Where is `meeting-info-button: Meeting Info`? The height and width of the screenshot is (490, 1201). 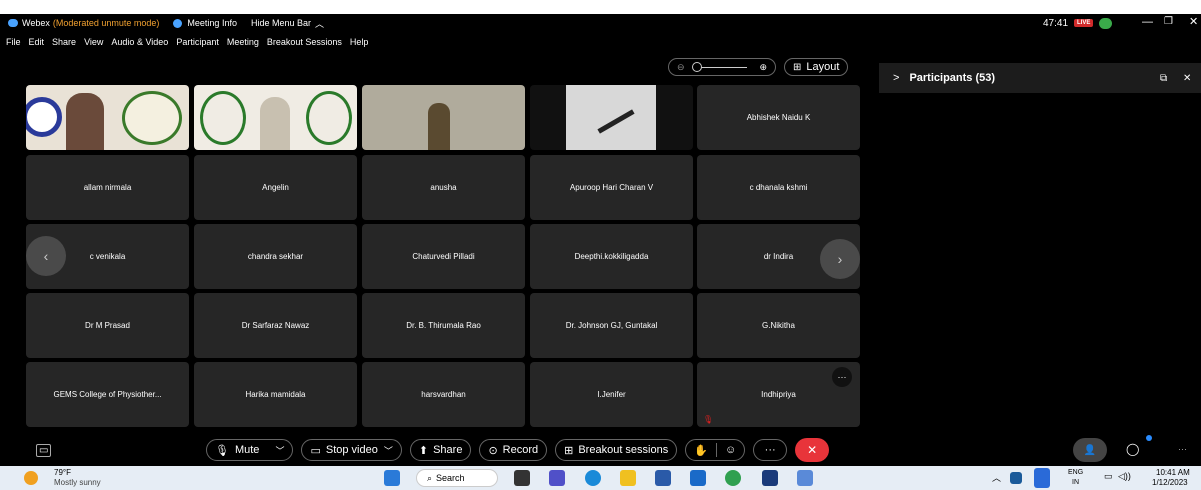
meeting-info-button: Meeting Info is located at coordinates (205, 23).